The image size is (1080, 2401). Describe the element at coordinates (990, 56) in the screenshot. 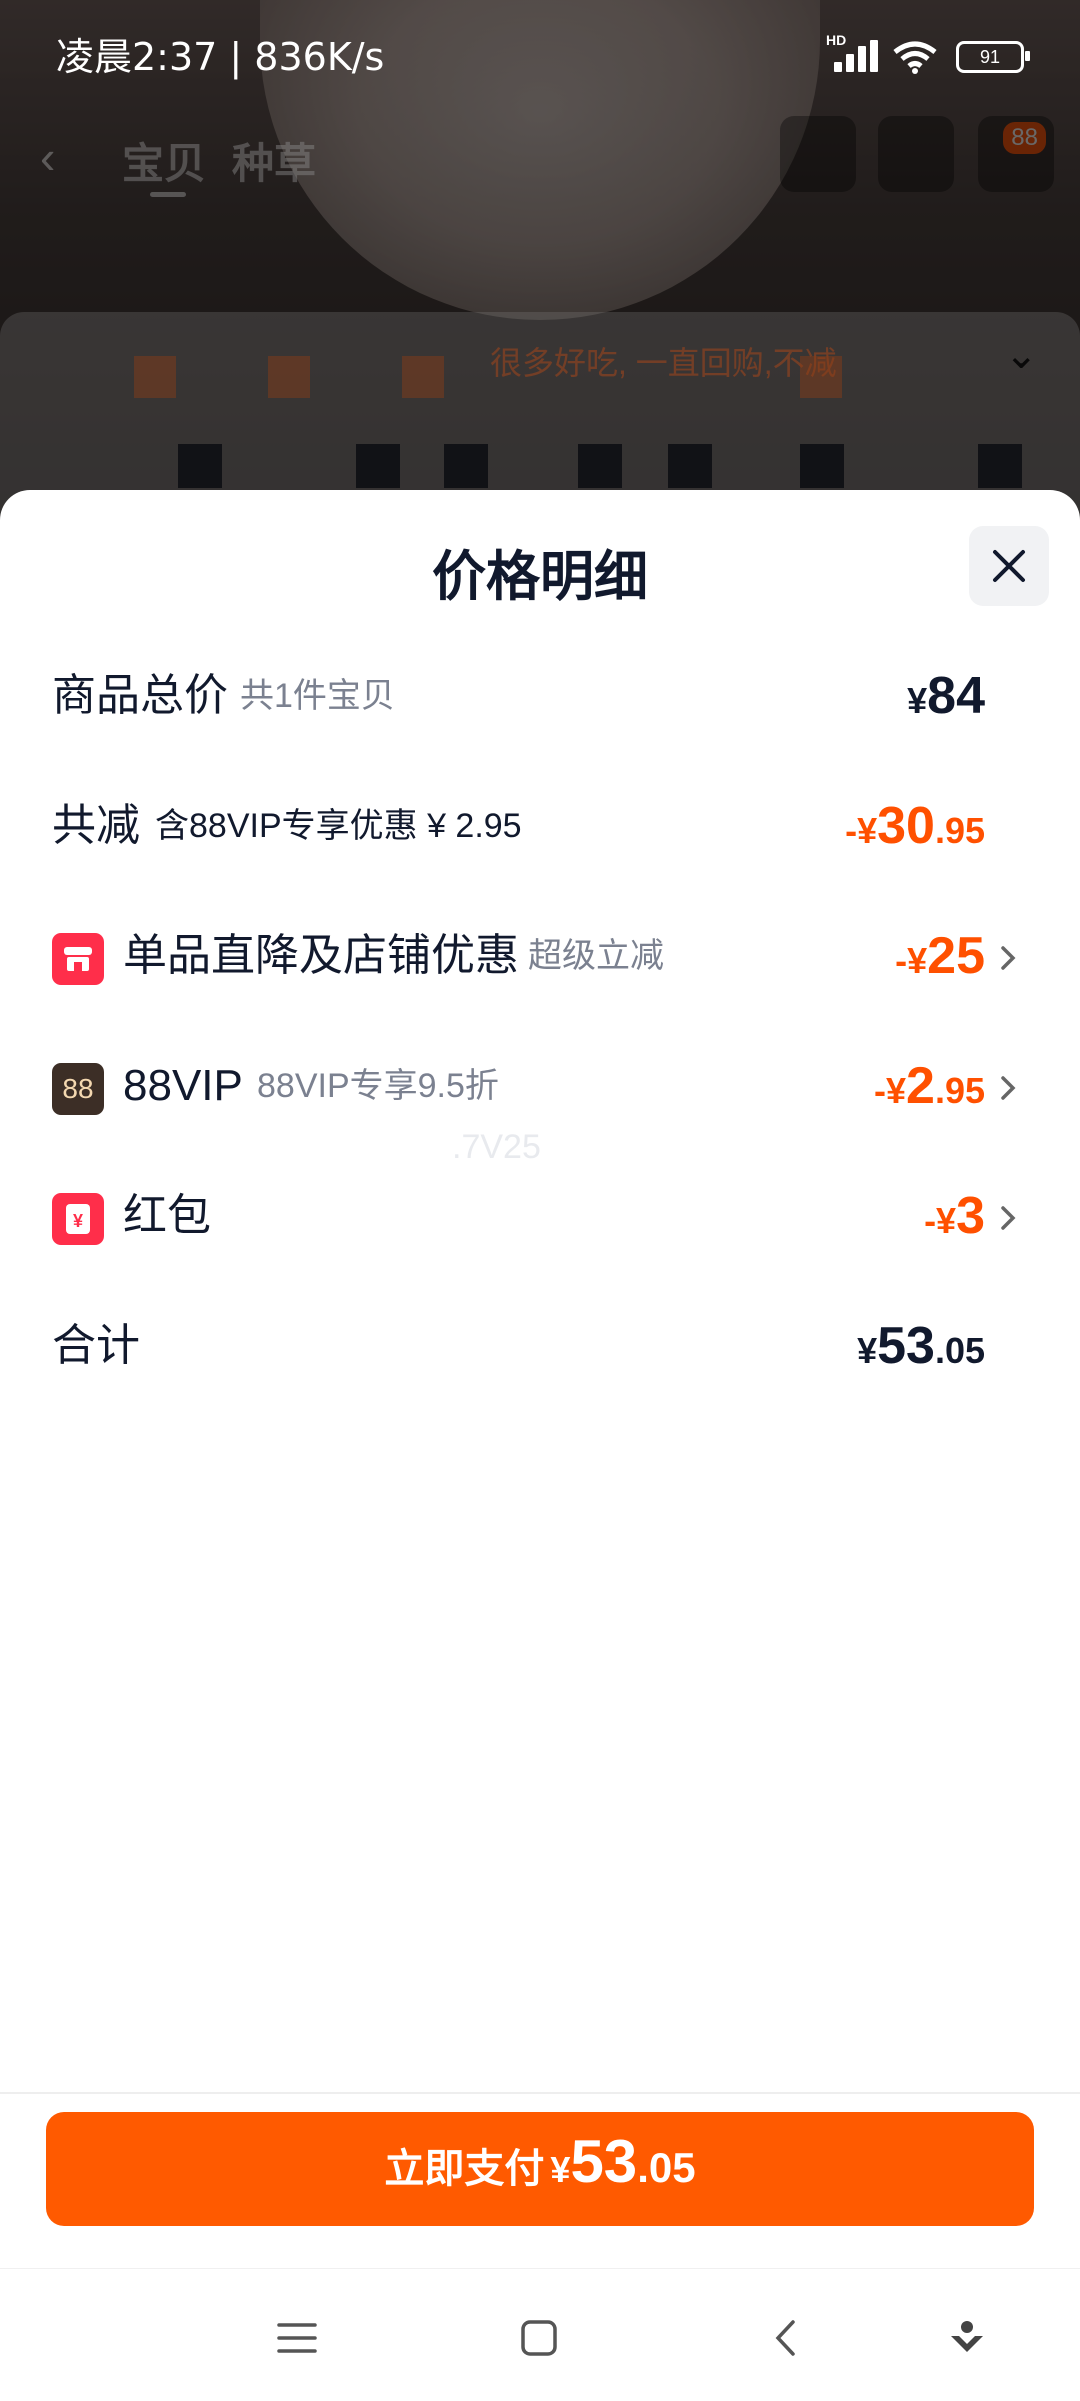

I see `battery-level: 91` at that location.